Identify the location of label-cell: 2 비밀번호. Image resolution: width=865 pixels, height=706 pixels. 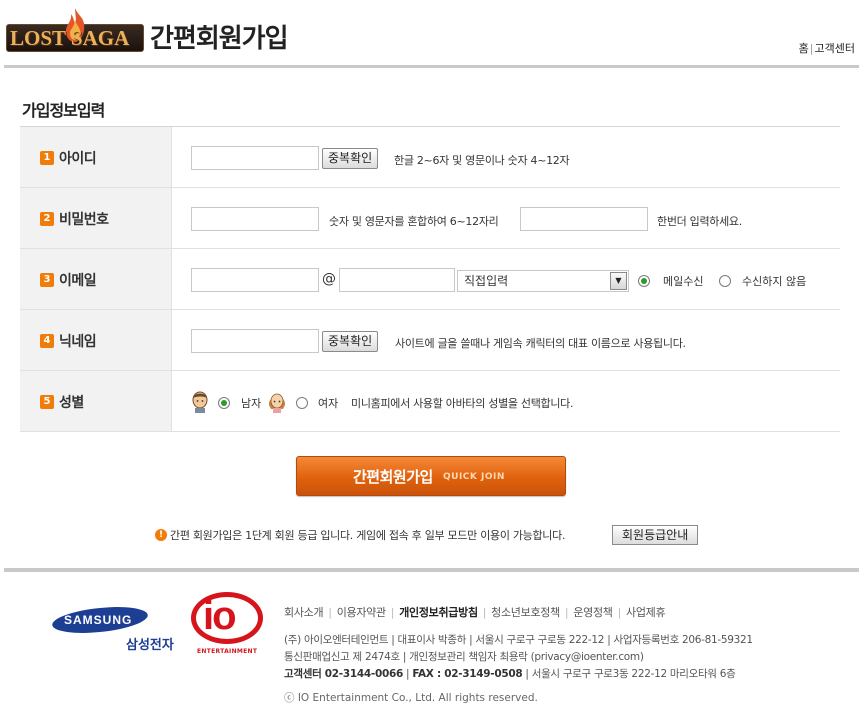
(96, 218).